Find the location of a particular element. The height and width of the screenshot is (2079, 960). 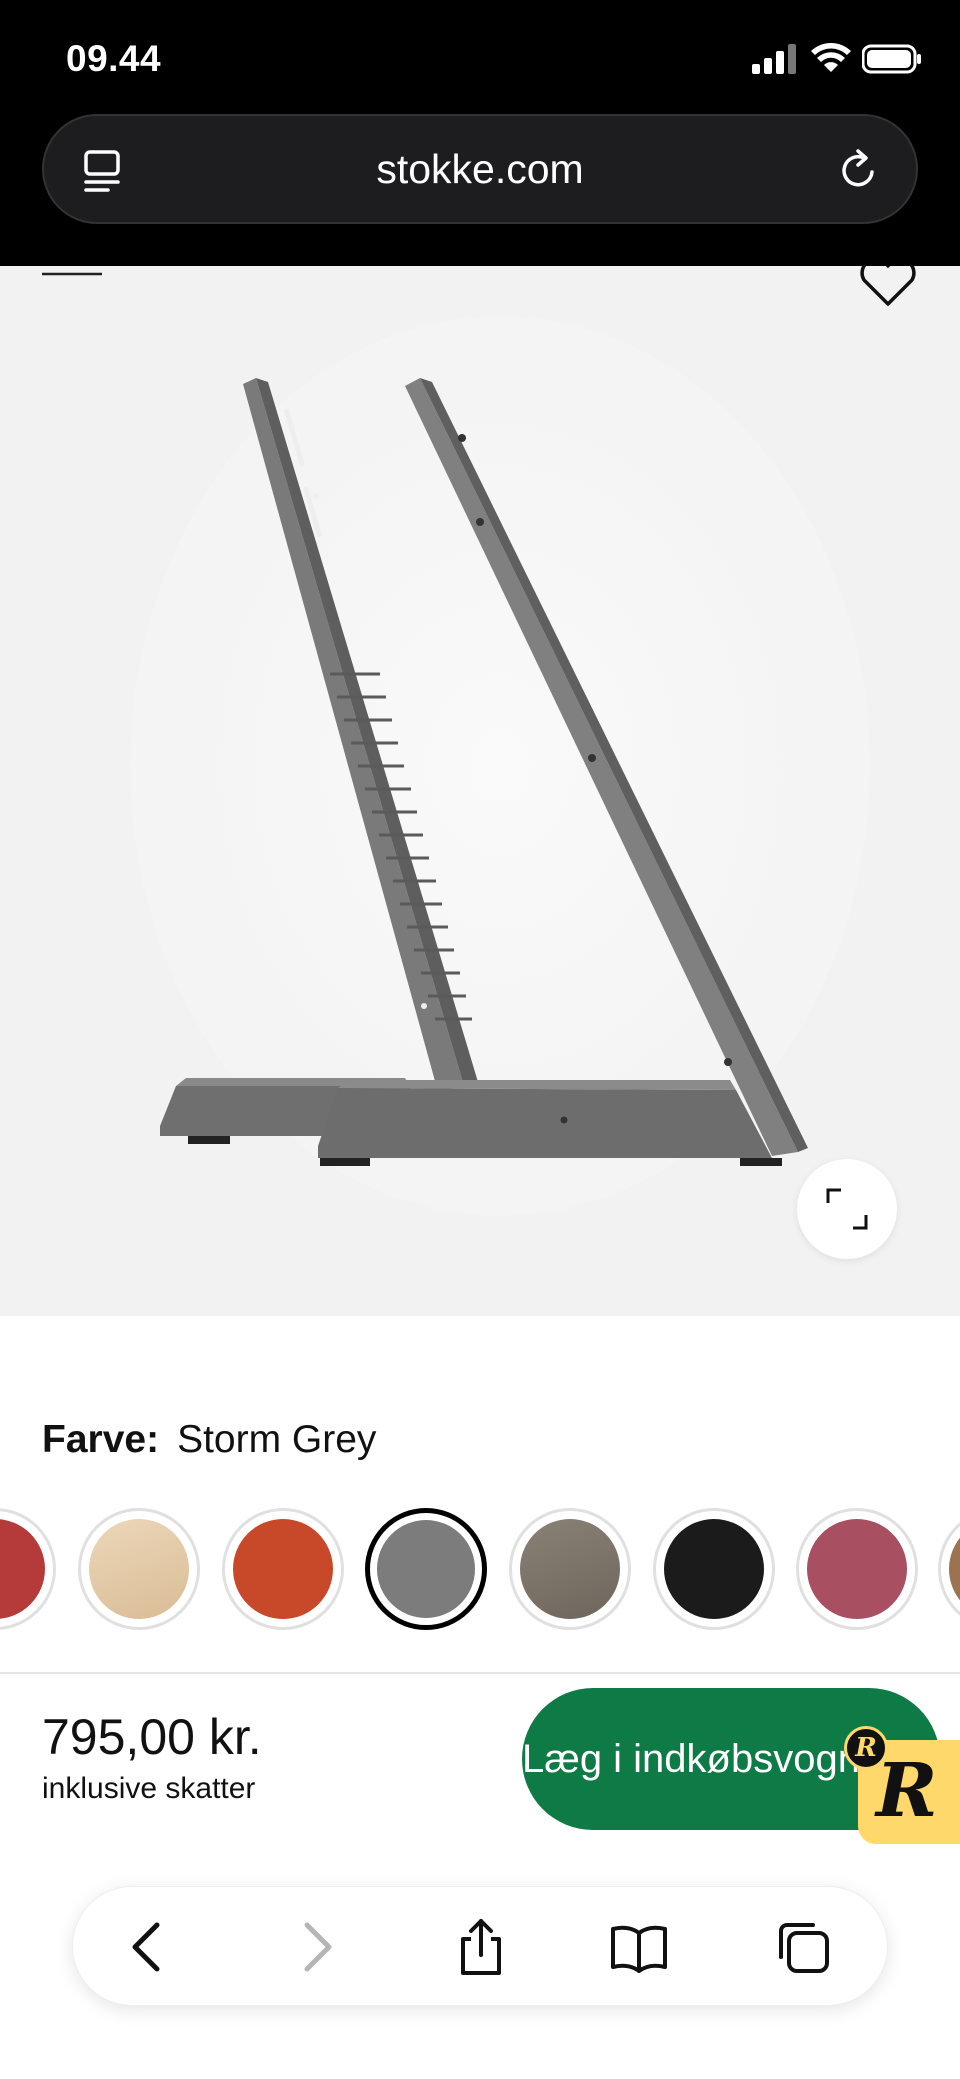

bookmarks-button is located at coordinates (639, 1947).